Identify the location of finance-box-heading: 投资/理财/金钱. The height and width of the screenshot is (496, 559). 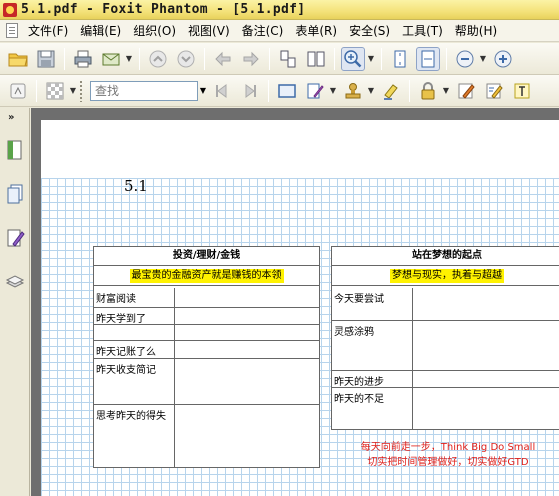
(206, 256).